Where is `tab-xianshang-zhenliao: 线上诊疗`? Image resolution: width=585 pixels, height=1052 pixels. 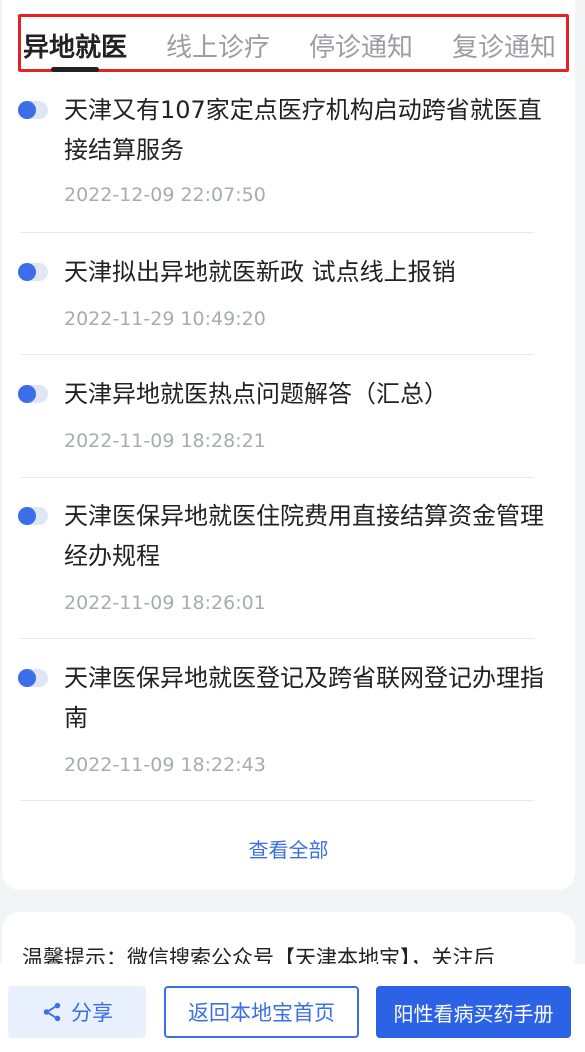
tab-xianshang-zhenliao: 线上诊疗 is located at coordinates (218, 45).